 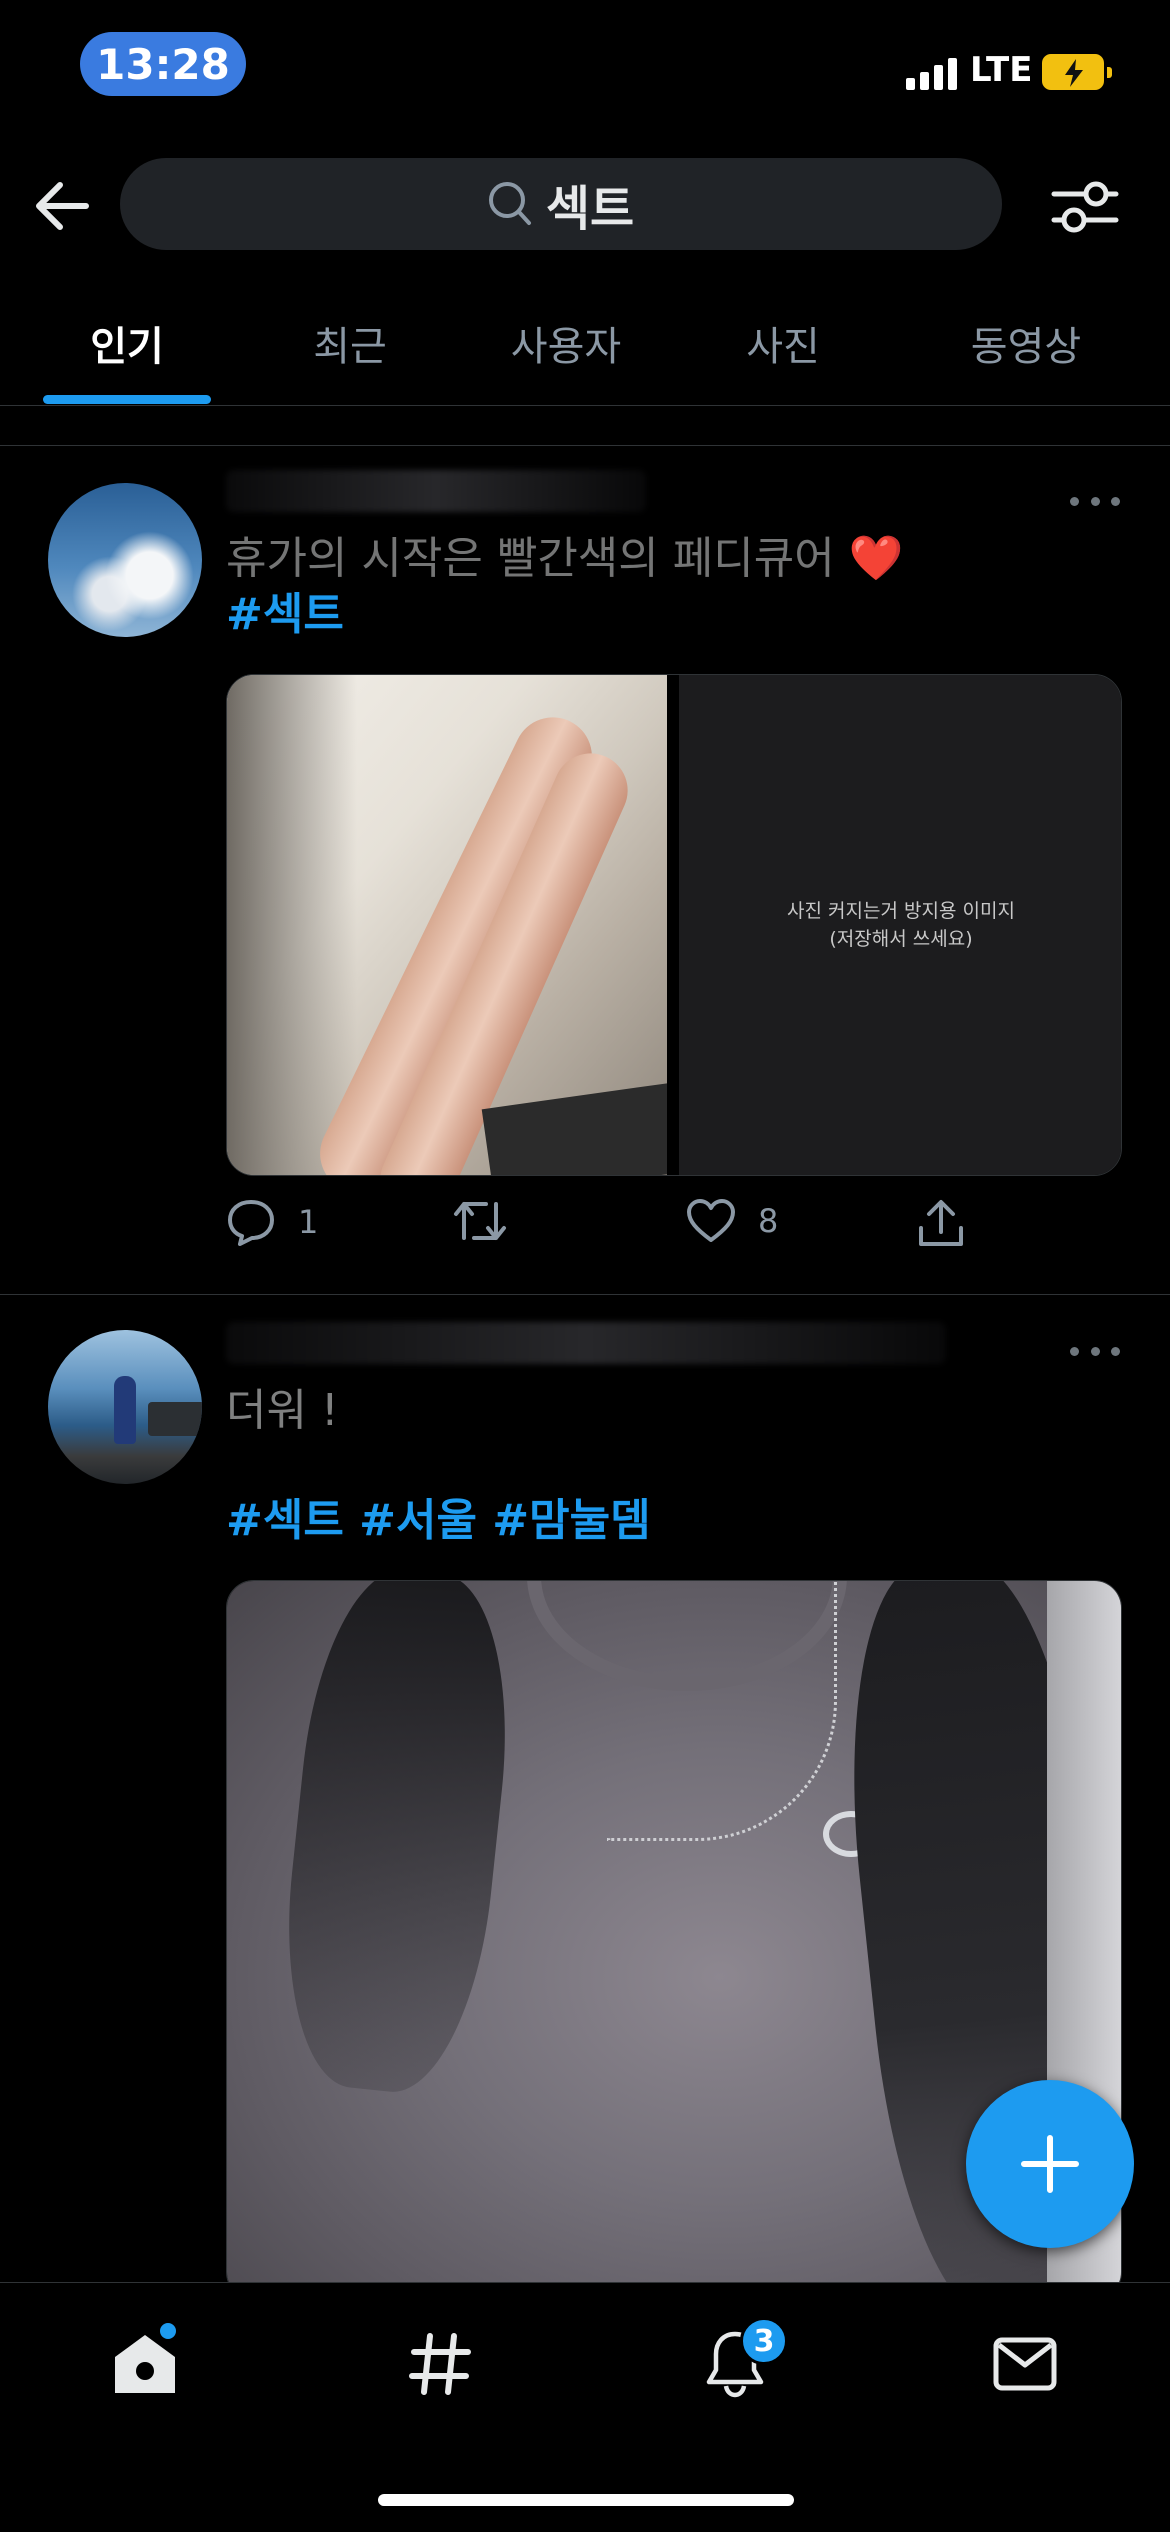 I want to click on plus-icon, so click(x=1050, y=2164).